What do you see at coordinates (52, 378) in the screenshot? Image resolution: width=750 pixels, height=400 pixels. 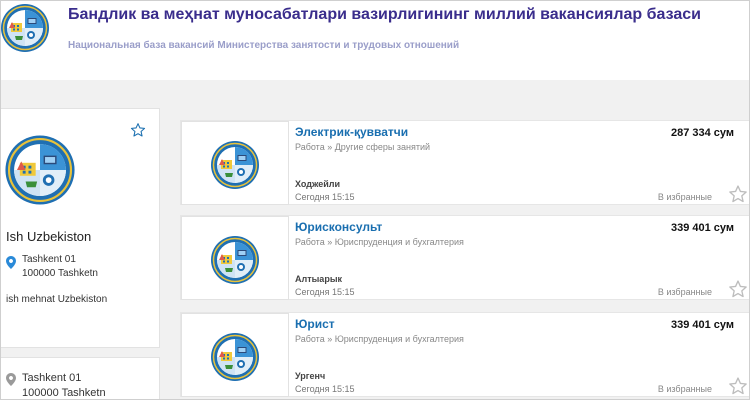 I see `location-address-line1: Tashkent 01` at bounding box center [52, 378].